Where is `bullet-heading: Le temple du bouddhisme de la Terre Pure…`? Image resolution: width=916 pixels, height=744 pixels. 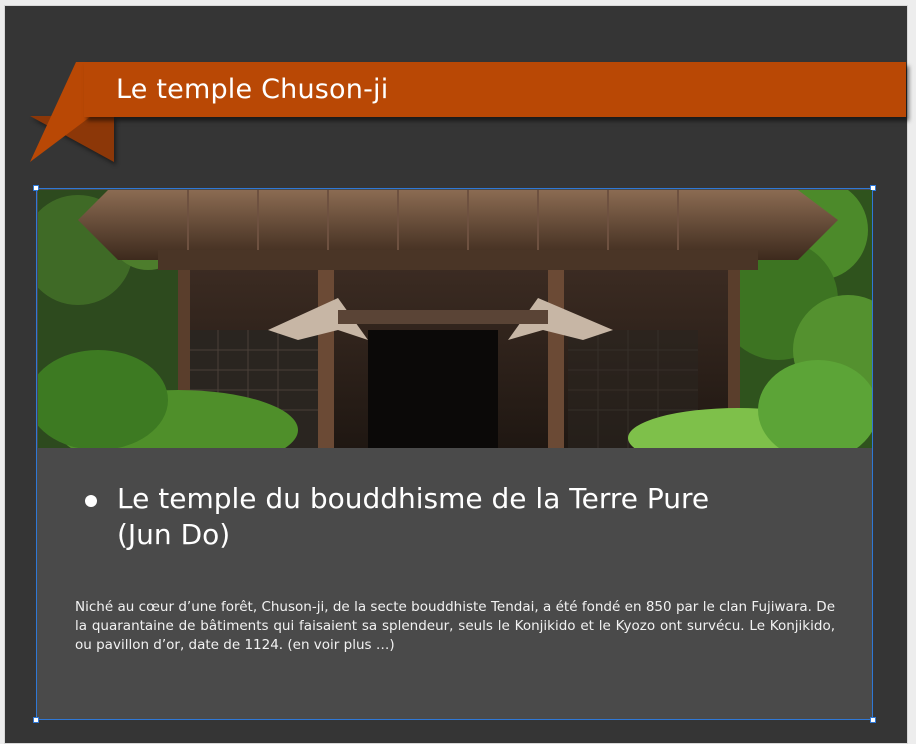 bullet-heading: Le temple du bouddhisme de la Terre Pure… is located at coordinates (437, 517).